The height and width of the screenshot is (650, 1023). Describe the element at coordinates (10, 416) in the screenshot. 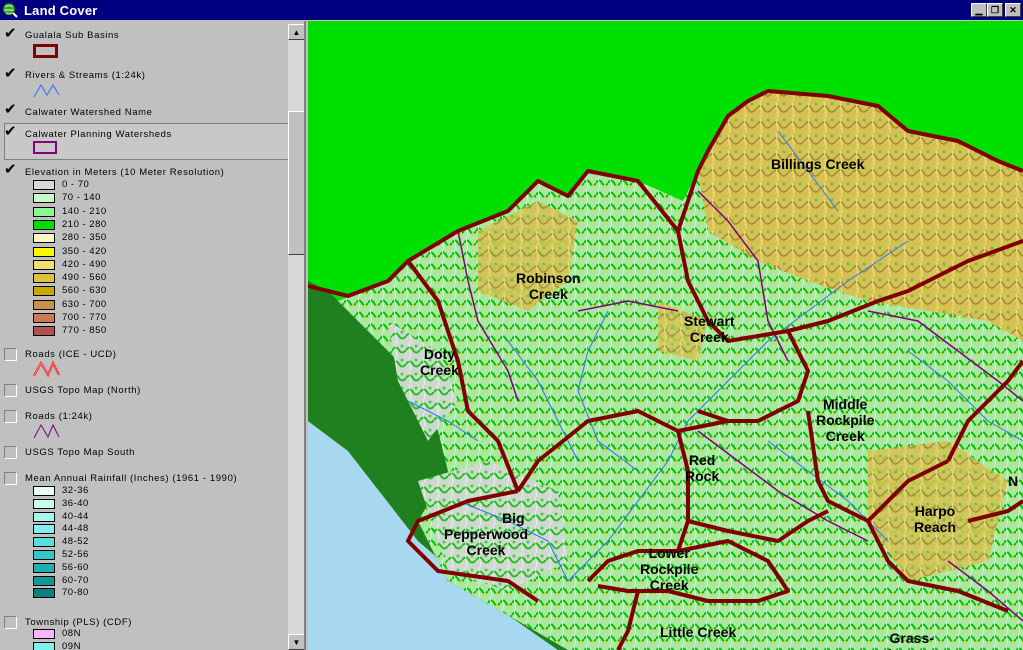

I see `layer-checkbox-roads-24k` at that location.